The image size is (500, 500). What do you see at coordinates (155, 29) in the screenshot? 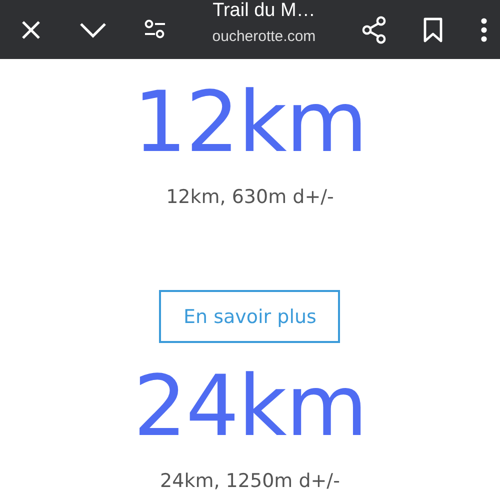
I see `settings-icon` at bounding box center [155, 29].